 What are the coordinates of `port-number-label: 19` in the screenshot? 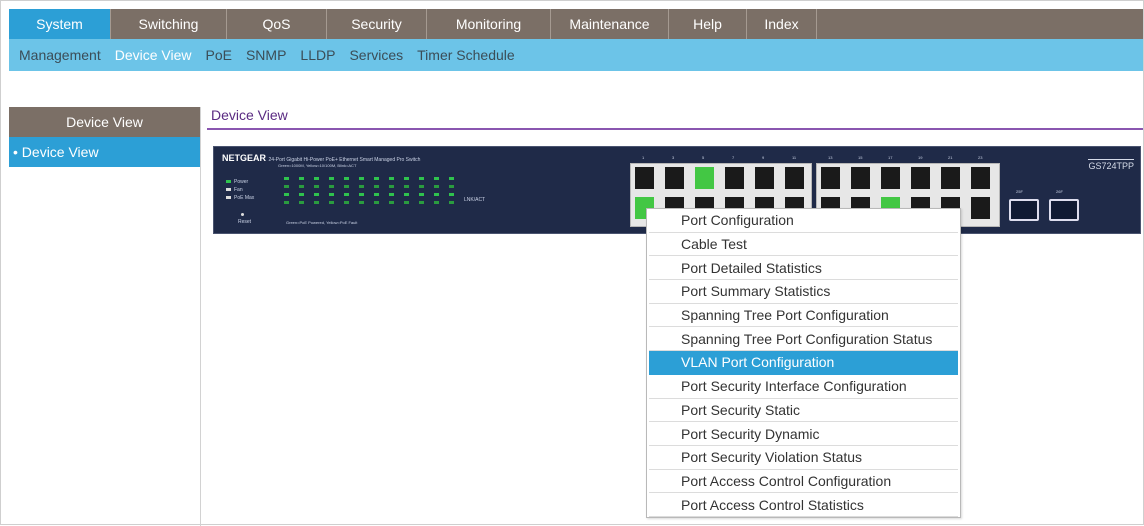 It's located at (920, 157).